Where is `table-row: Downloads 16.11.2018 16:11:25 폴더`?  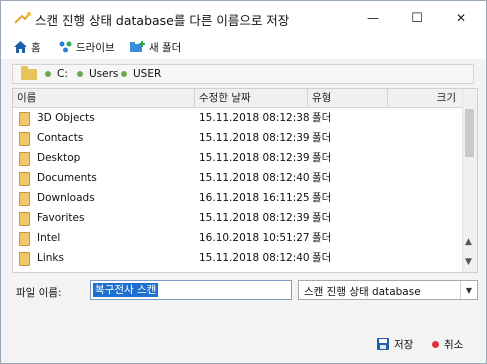 table-row: Downloads 16.11.2018 16:11:25 폴더 is located at coordinates (239, 198).